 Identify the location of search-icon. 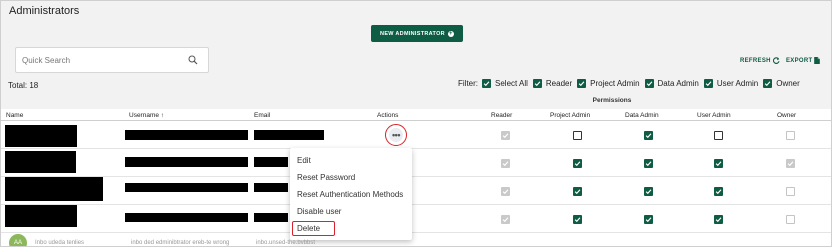
(193, 60).